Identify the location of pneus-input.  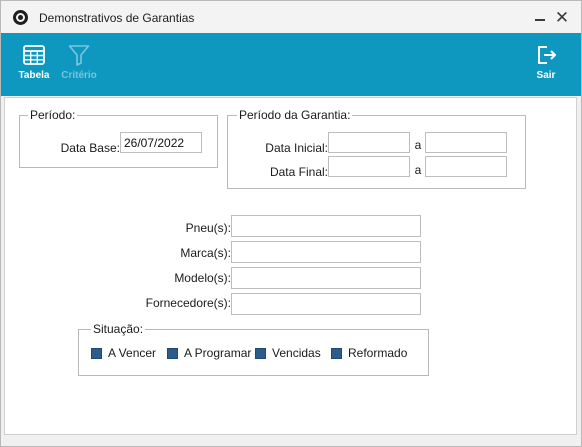
(326, 226).